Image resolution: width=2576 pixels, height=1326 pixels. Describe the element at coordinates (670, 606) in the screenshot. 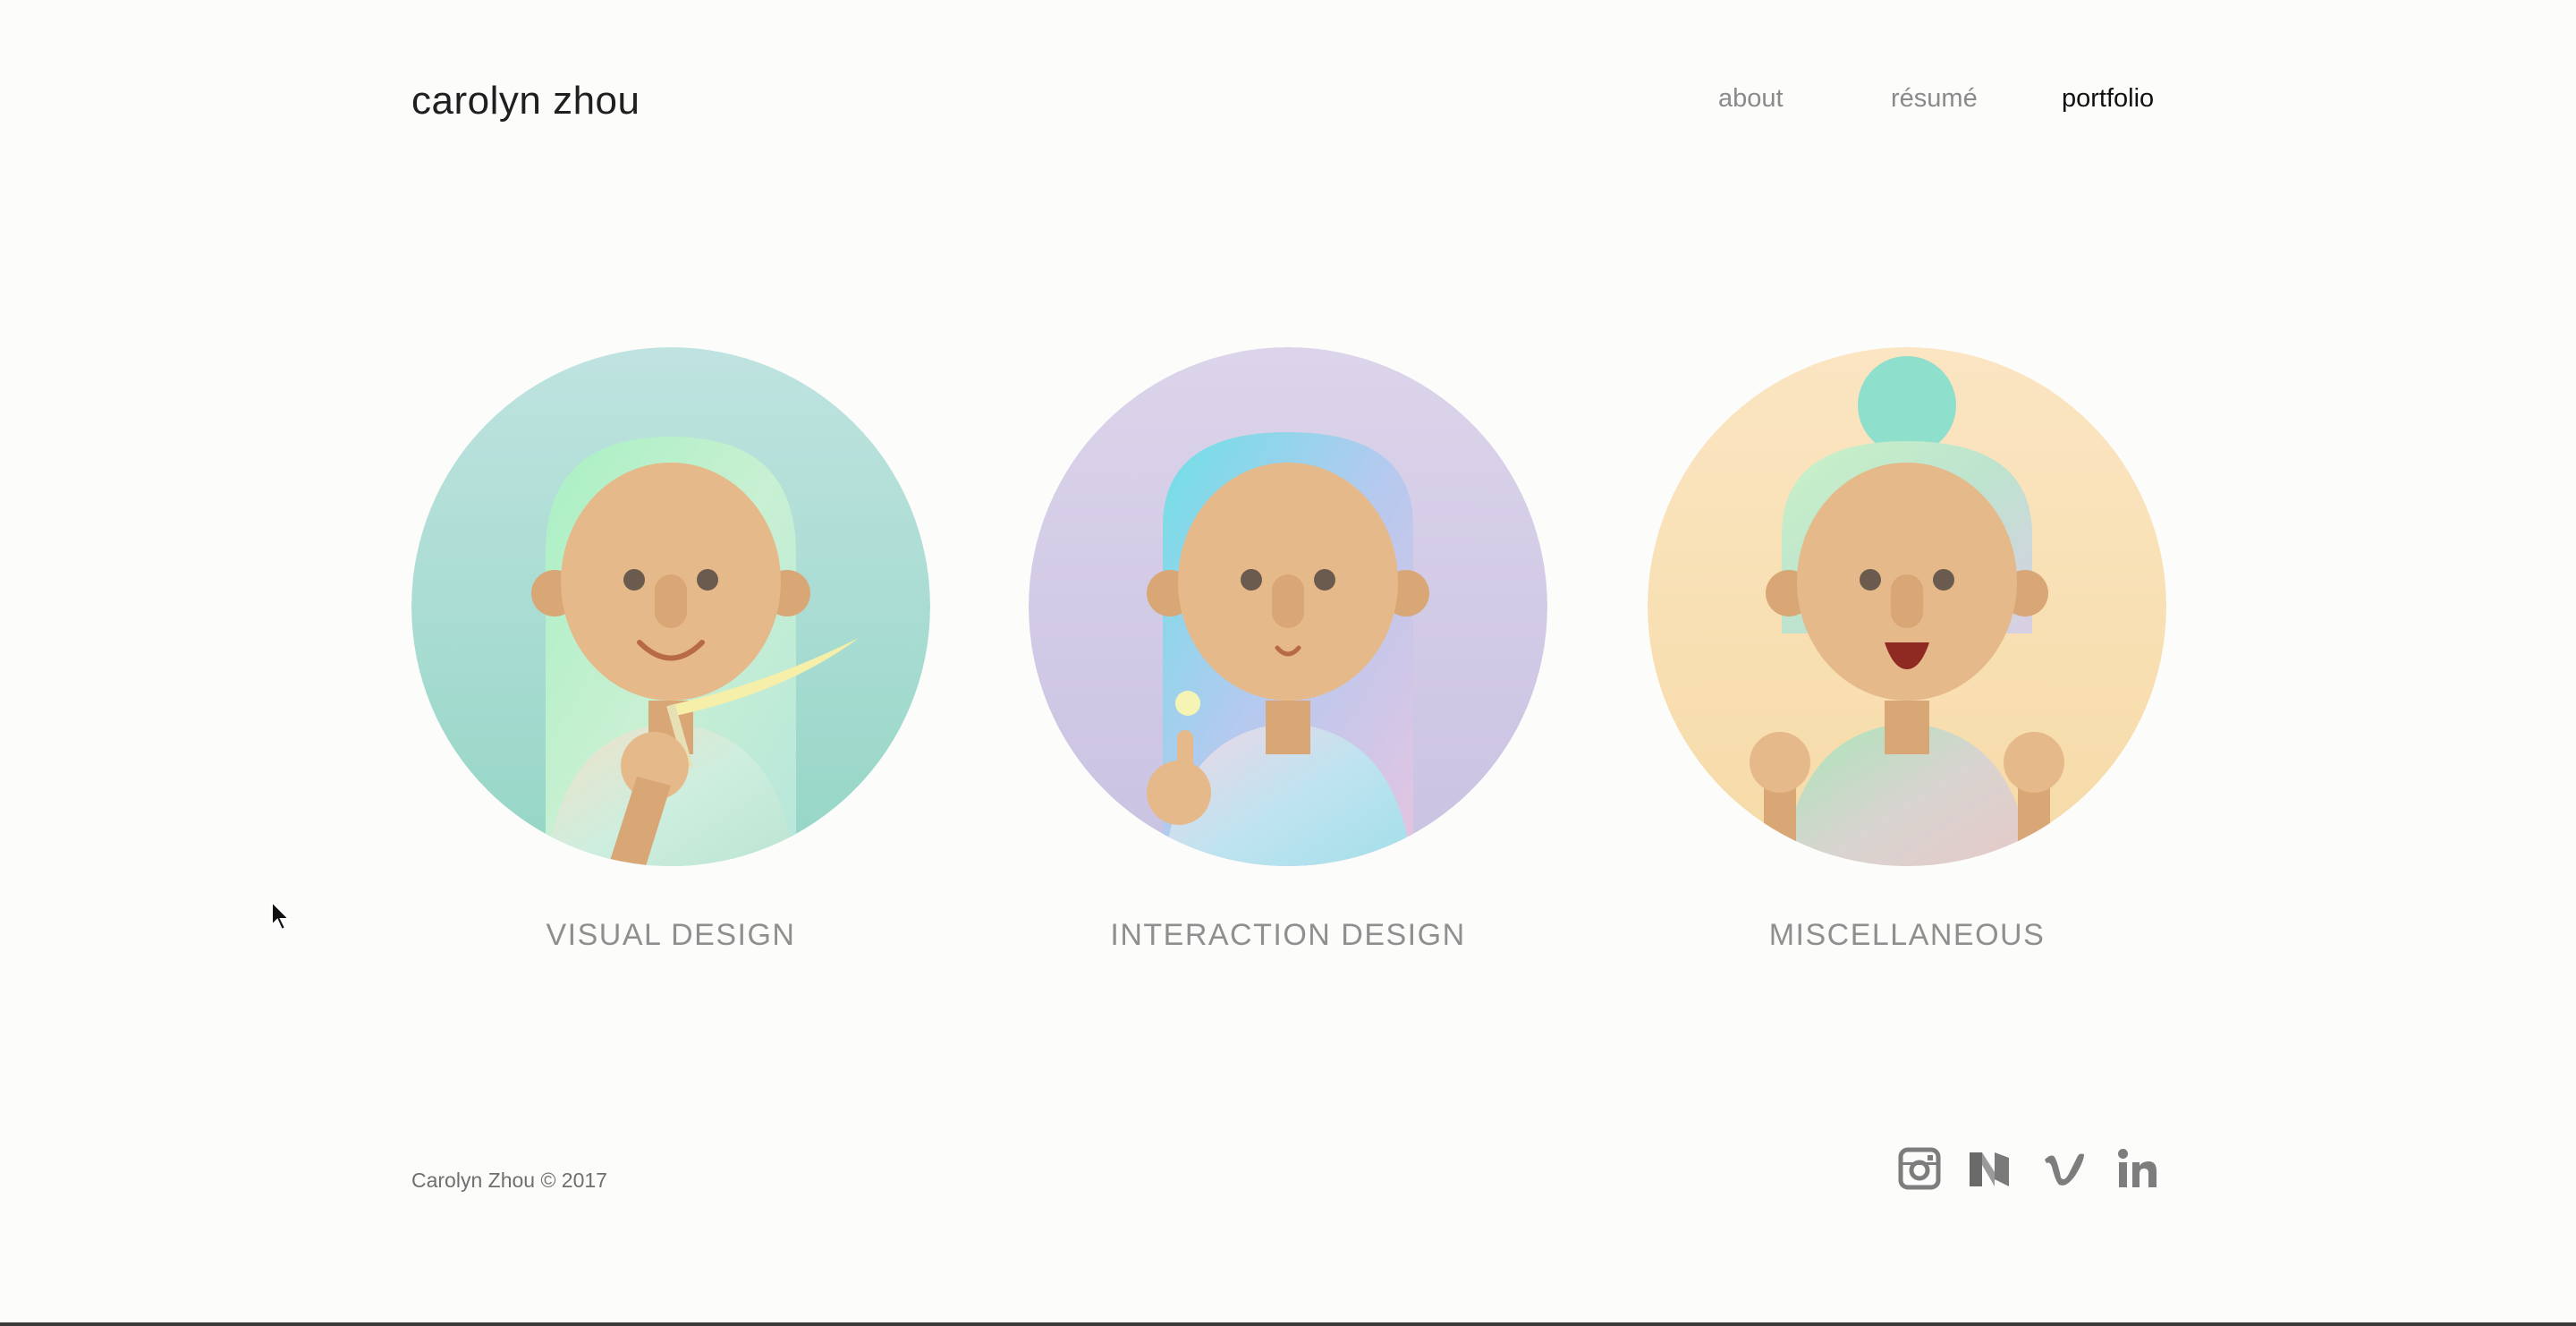

I see `girl-with-pencil-illustration` at that location.